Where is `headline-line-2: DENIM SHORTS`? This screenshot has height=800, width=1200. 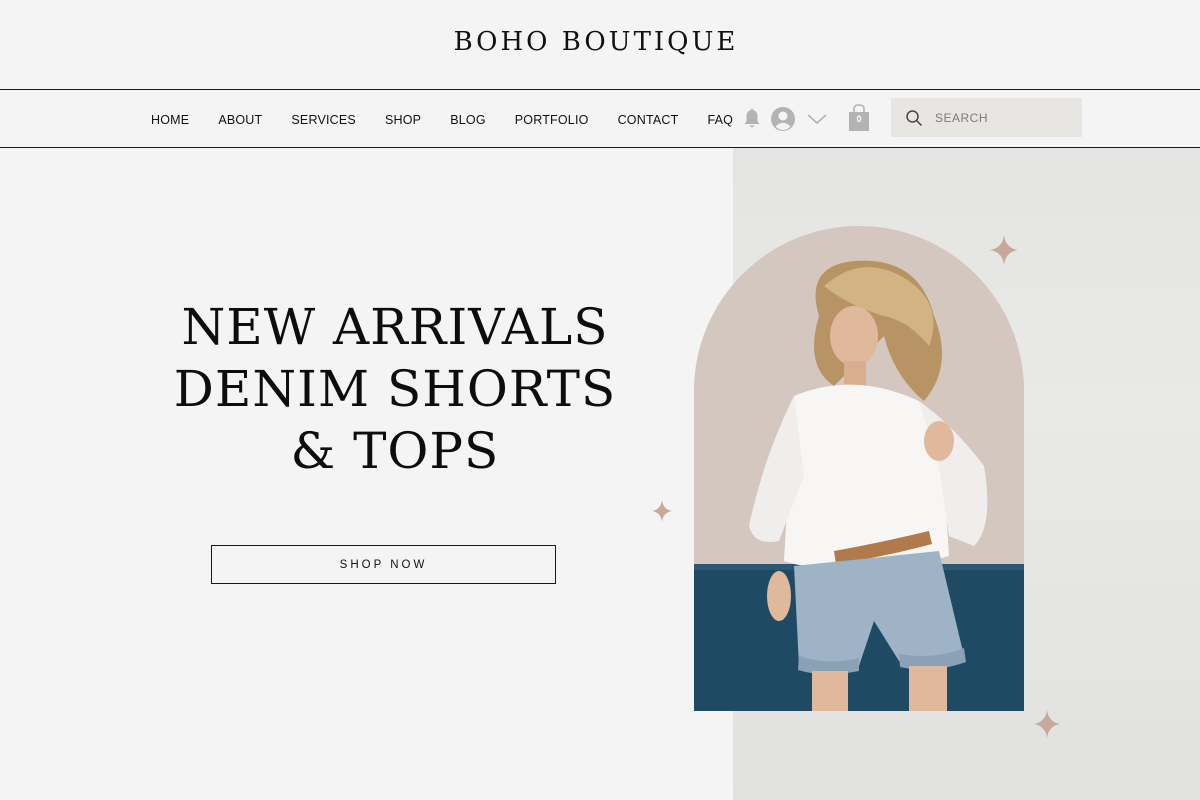
headline-line-2: DENIM SHORTS is located at coordinates (395, 389).